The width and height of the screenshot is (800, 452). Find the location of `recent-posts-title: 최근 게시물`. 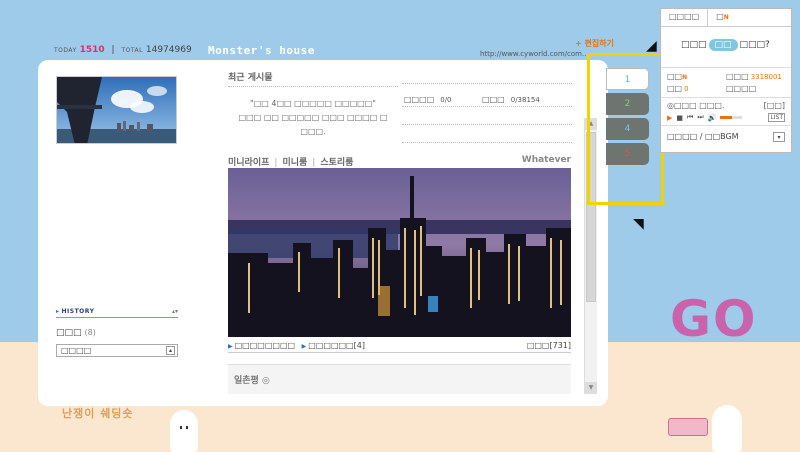

recent-posts-title: 최근 게시물 is located at coordinates (313, 78).